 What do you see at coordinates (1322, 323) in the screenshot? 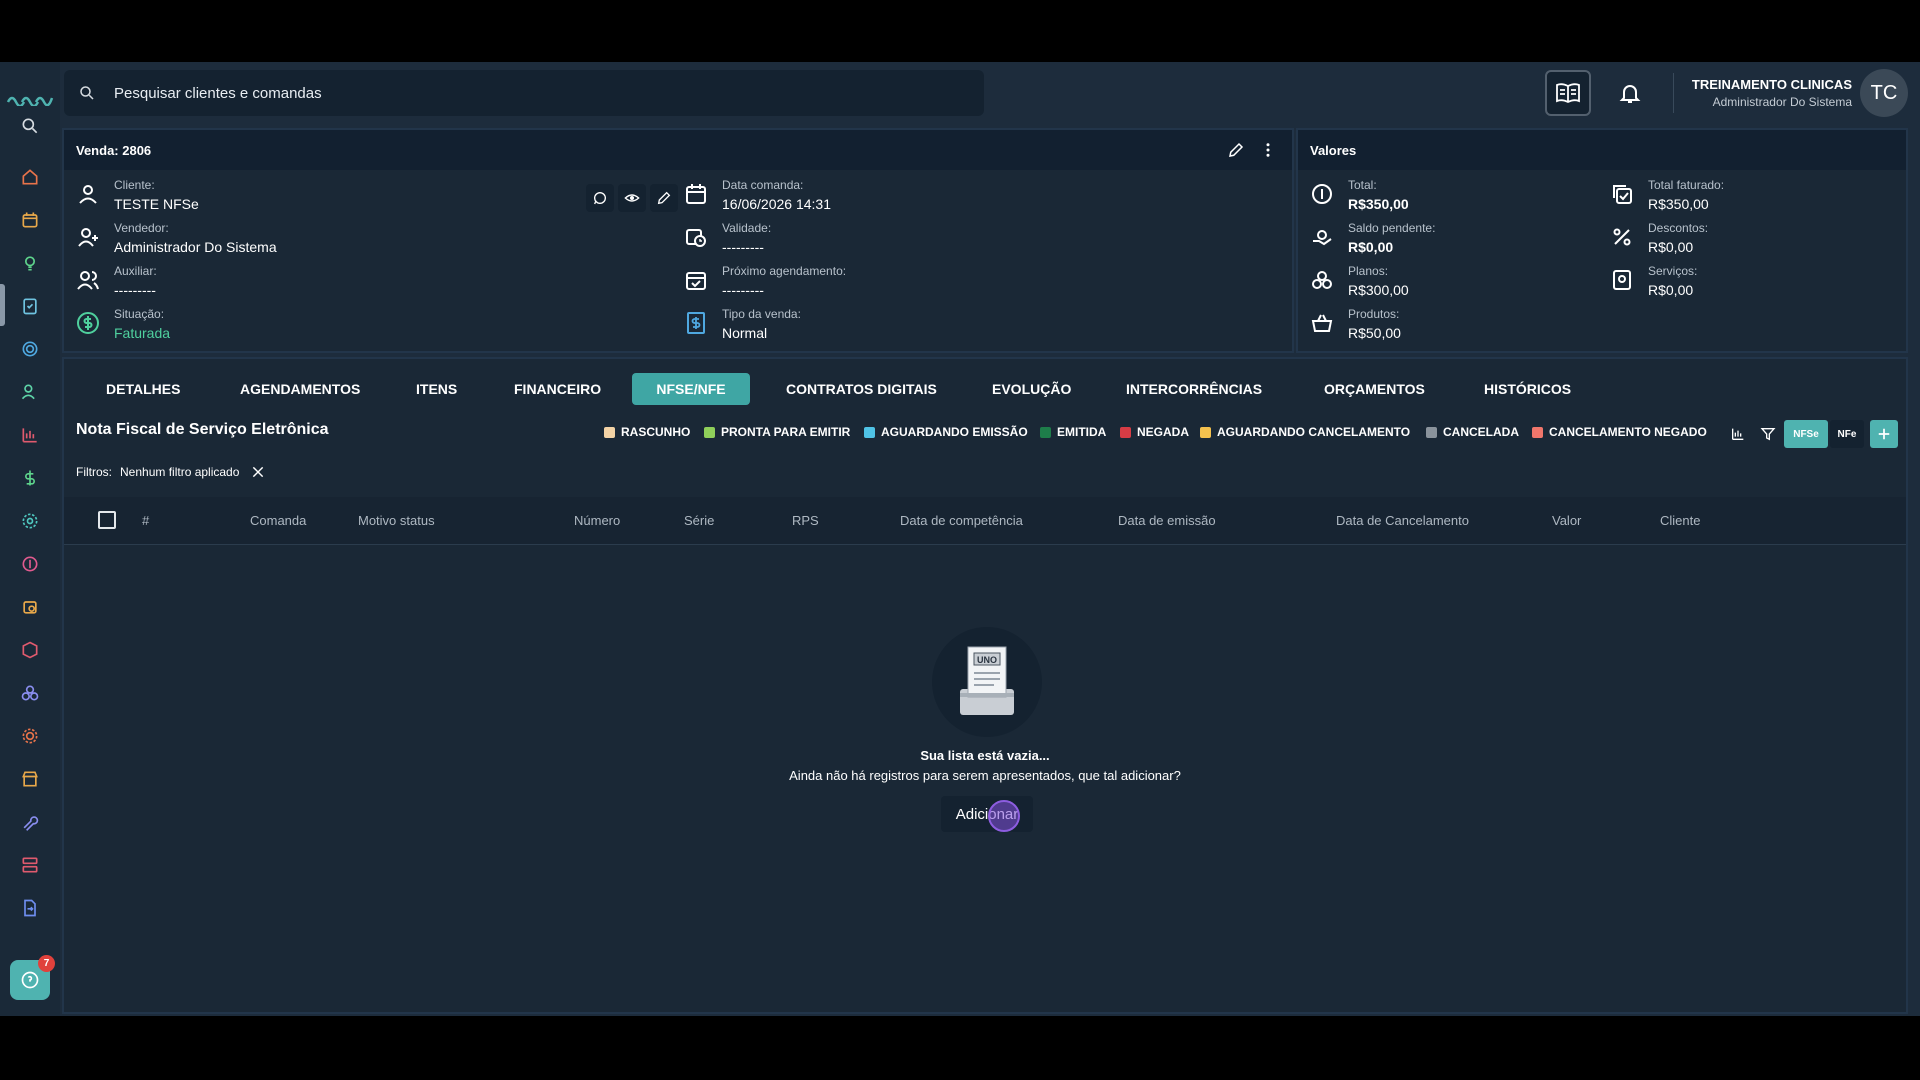
I see `basket-icon` at bounding box center [1322, 323].